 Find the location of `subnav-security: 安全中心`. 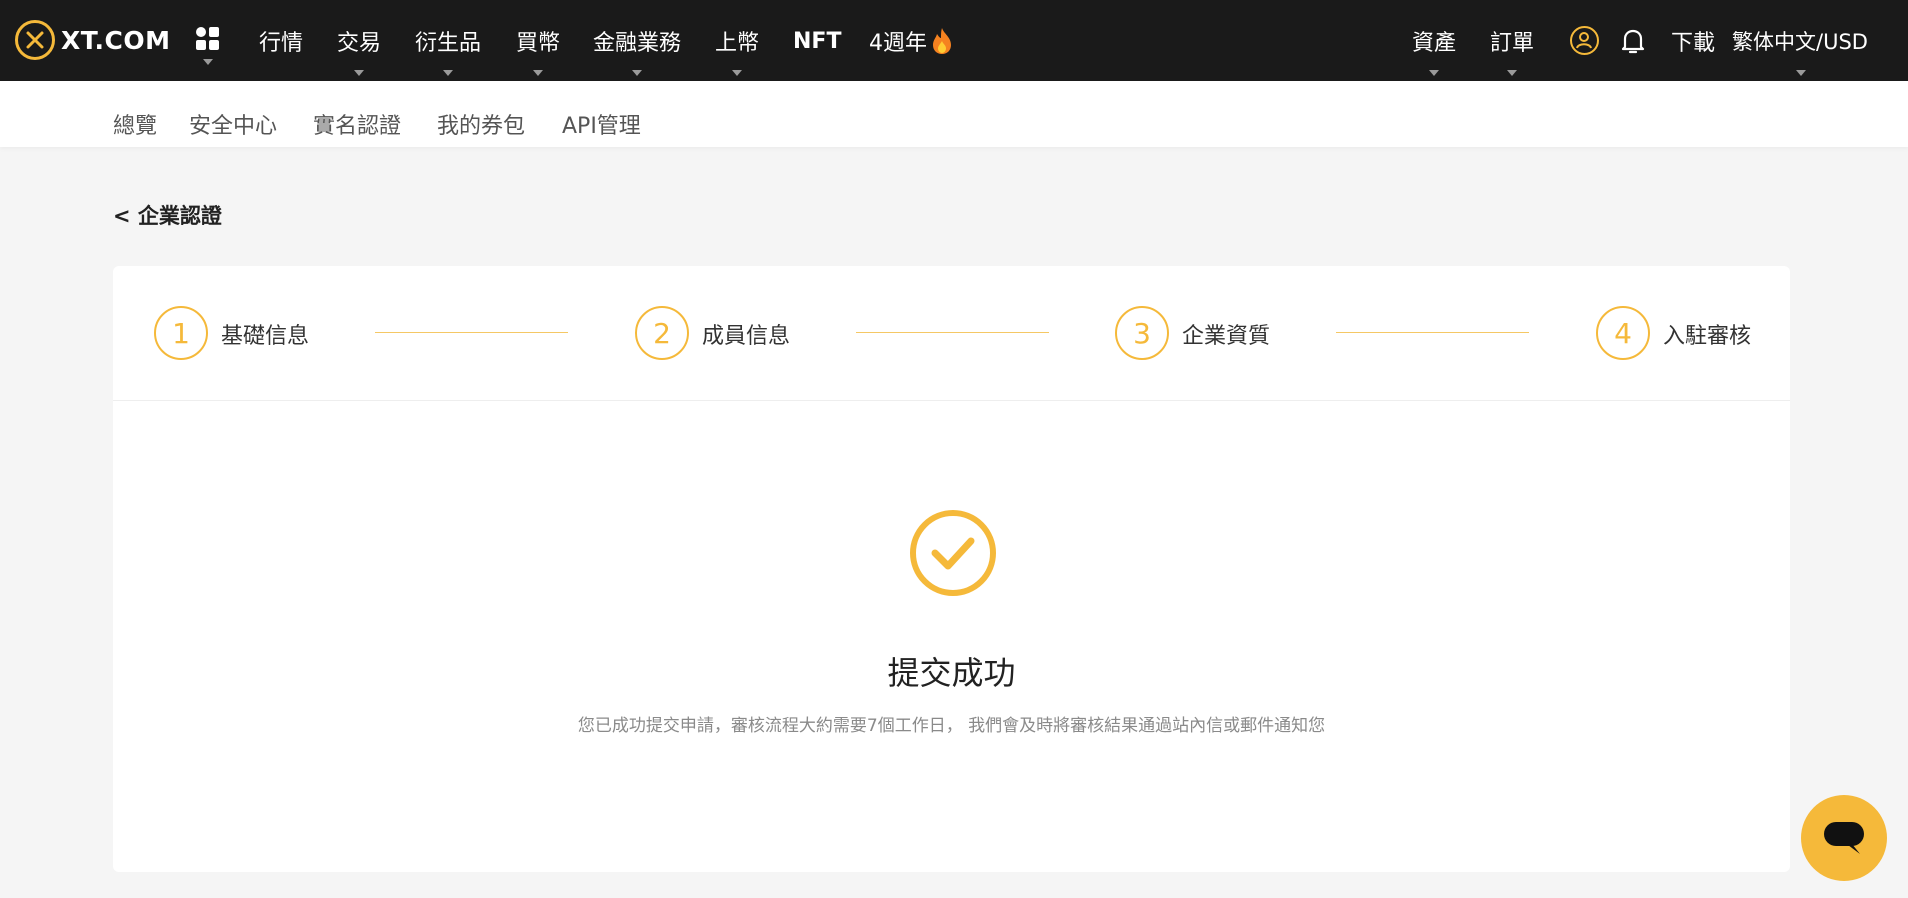

subnav-security: 安全中心 is located at coordinates (233, 124).